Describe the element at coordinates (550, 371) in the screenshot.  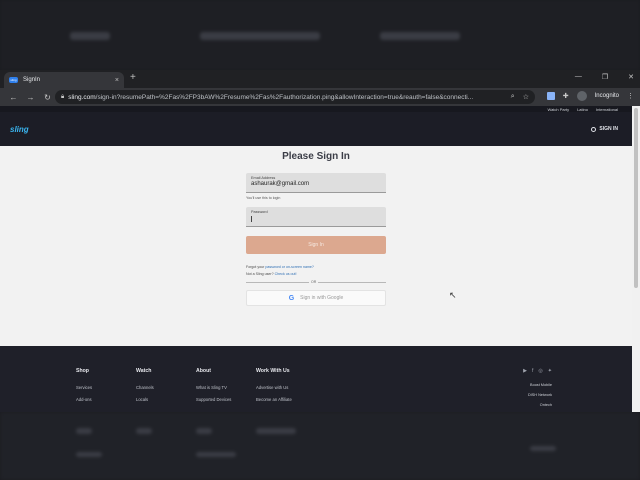
I see `twitter-icon: ✦` at that location.